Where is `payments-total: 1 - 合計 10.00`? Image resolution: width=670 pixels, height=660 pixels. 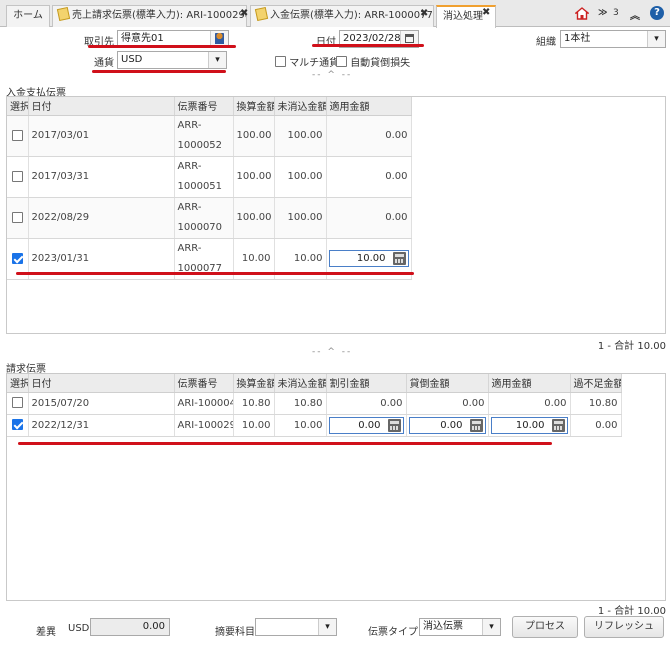 payments-total: 1 - 合計 10.00 is located at coordinates (631, 346).